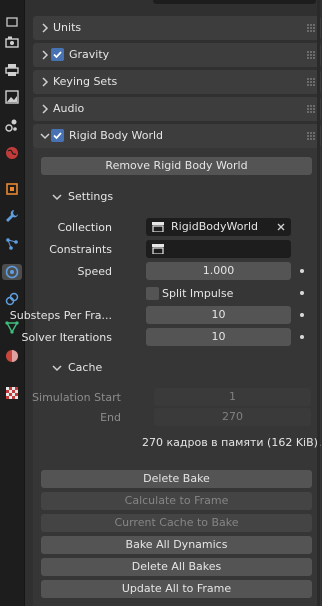  What do you see at coordinates (12, 42) in the screenshot?
I see `render-icon` at bounding box center [12, 42].